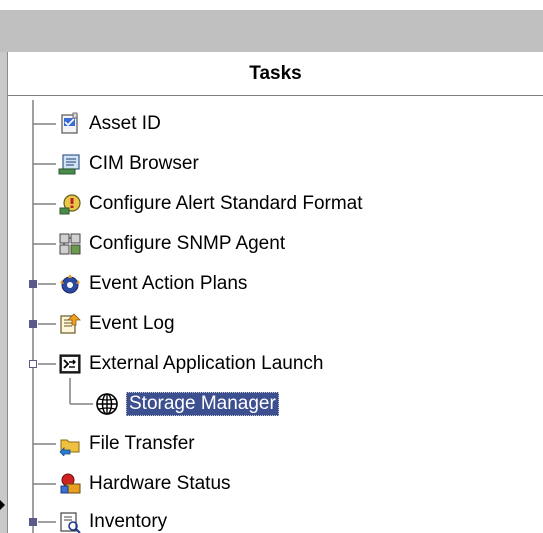 The width and height of the screenshot is (543, 533). I want to click on tree-item-storage-manager: Storage Manager, so click(187, 404).